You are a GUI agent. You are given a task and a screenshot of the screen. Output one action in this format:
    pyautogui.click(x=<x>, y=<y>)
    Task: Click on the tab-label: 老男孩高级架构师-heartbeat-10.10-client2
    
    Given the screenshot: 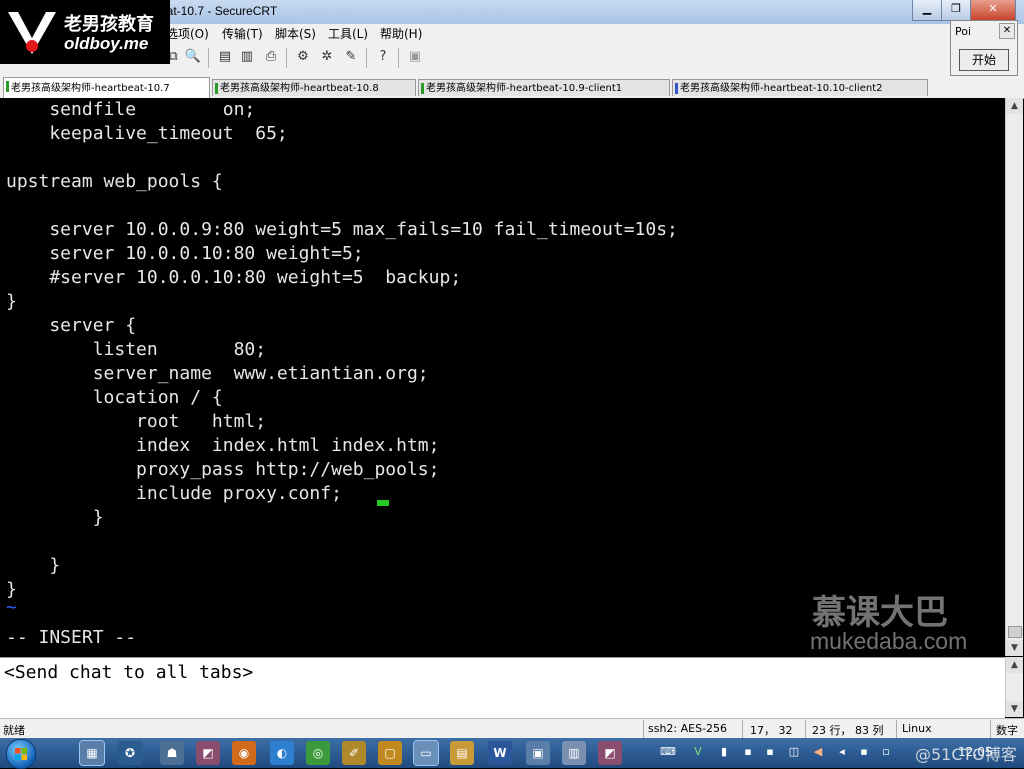 What is the action you would take?
    pyautogui.click(x=781, y=88)
    